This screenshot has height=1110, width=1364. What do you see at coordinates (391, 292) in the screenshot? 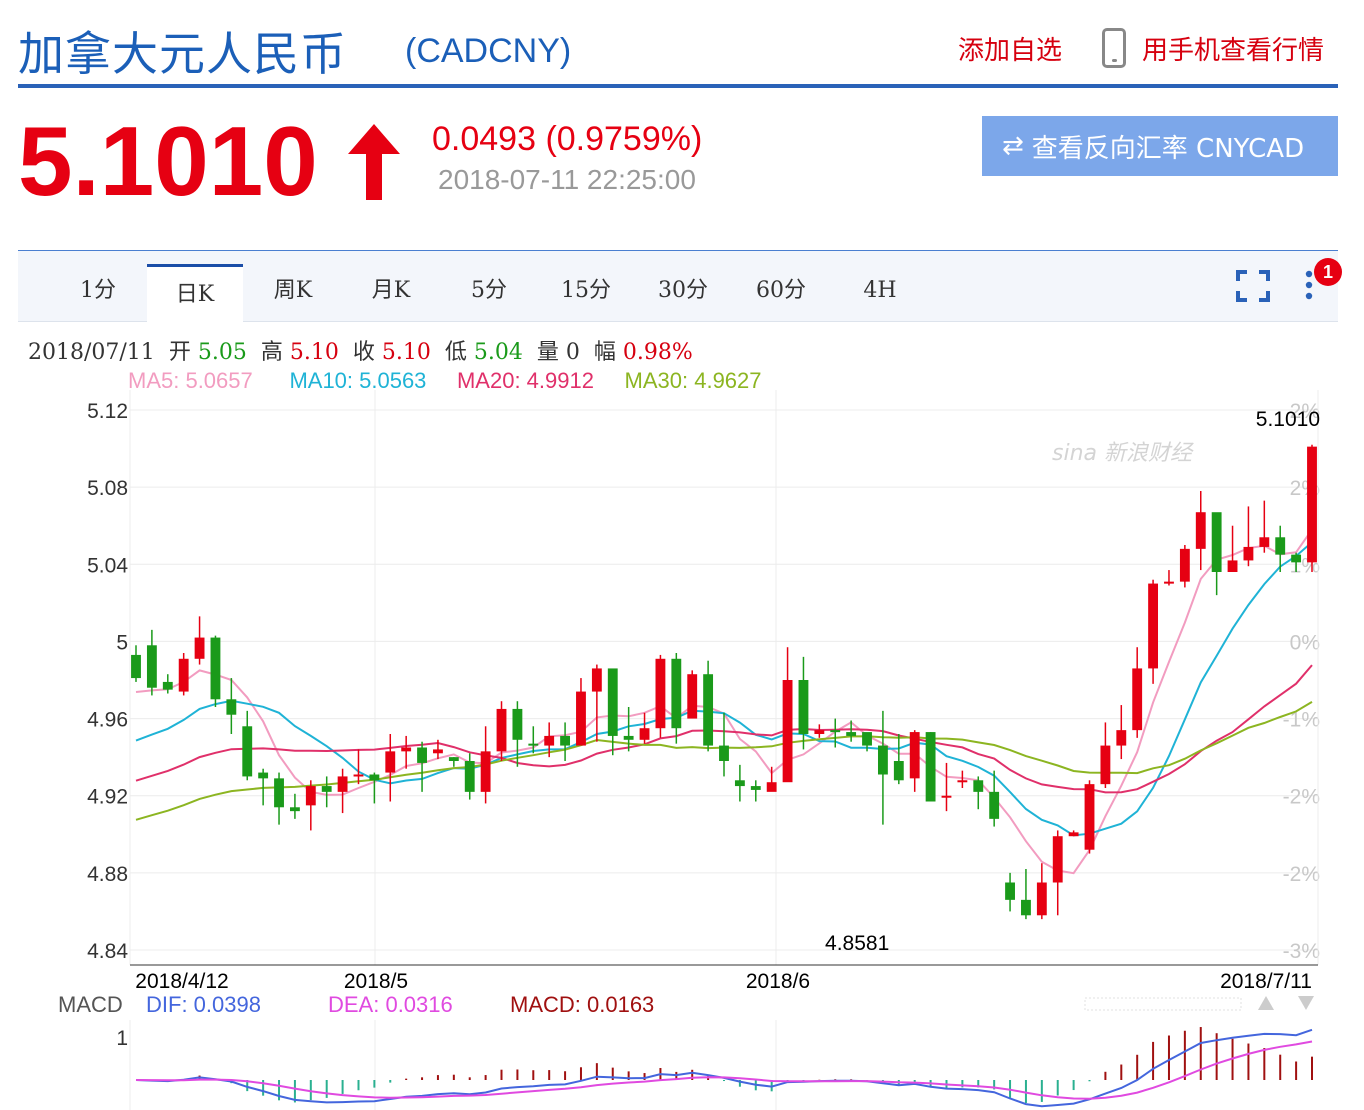
I see `tab-monthly-k: 月K` at bounding box center [391, 292].